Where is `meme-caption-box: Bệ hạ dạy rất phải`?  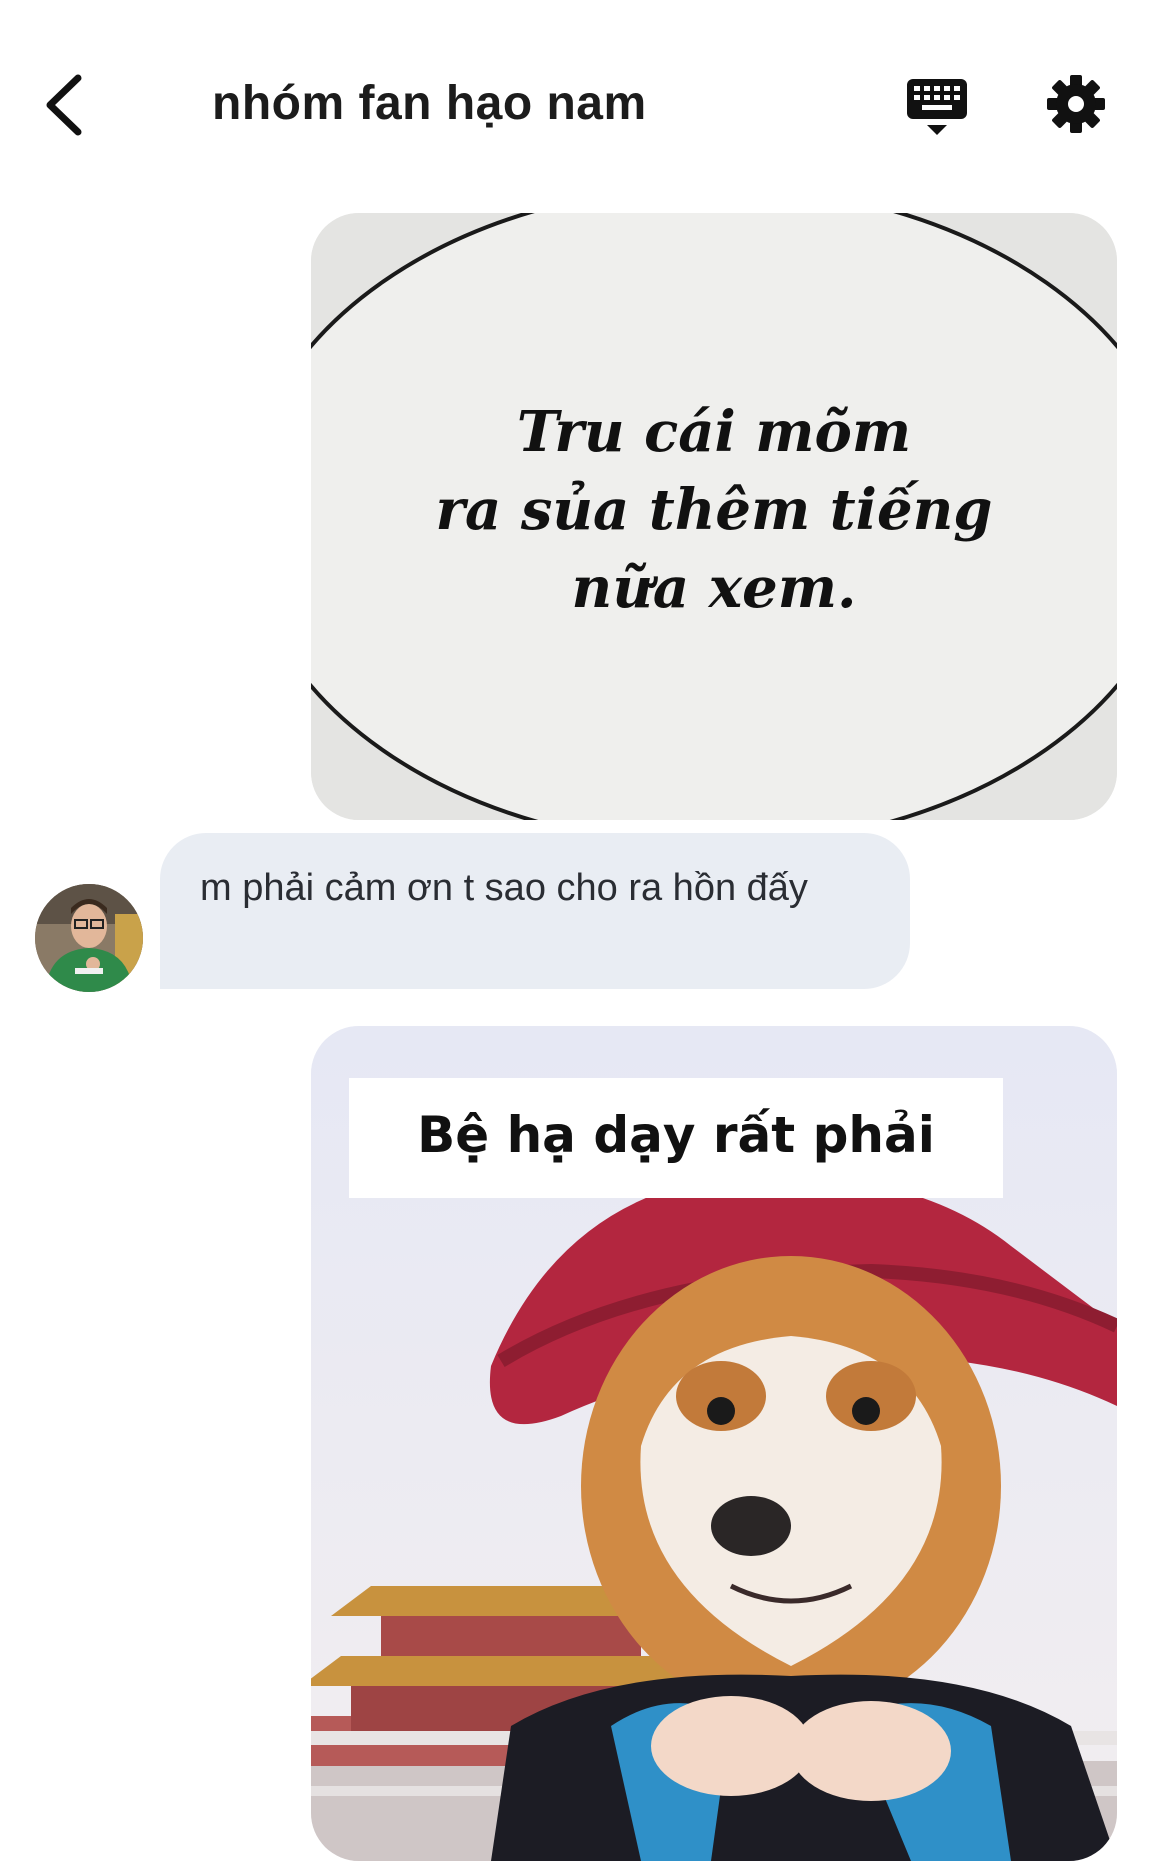
meme-caption-box: Bệ hạ dạy rất phải is located at coordinates (676, 1138).